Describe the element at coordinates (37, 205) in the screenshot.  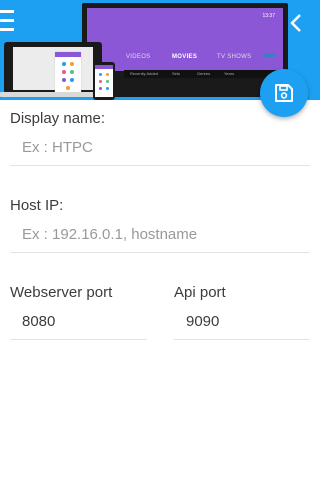
I see `host-ip-label: Host IP:` at that location.